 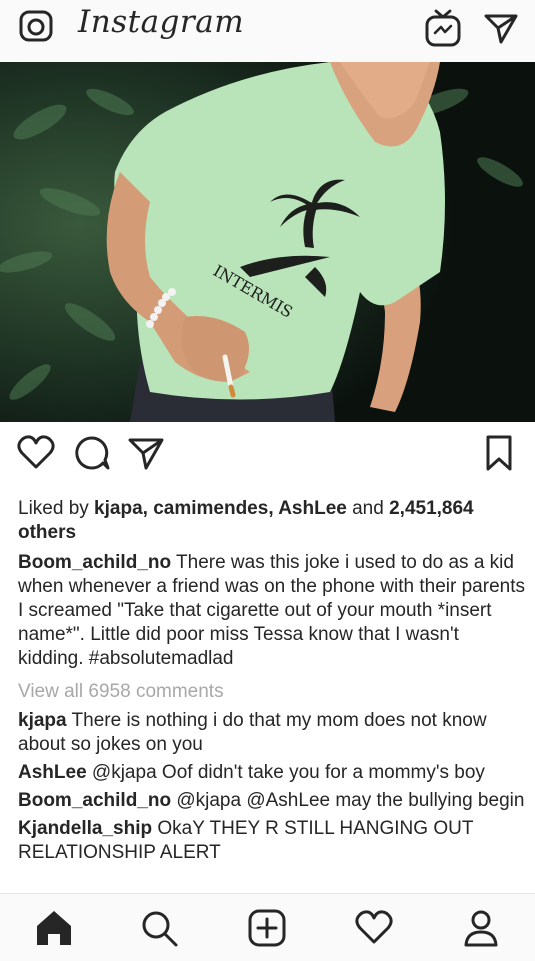 I want to click on view-all-comments-link: View all 6958 comments, so click(x=121, y=692).